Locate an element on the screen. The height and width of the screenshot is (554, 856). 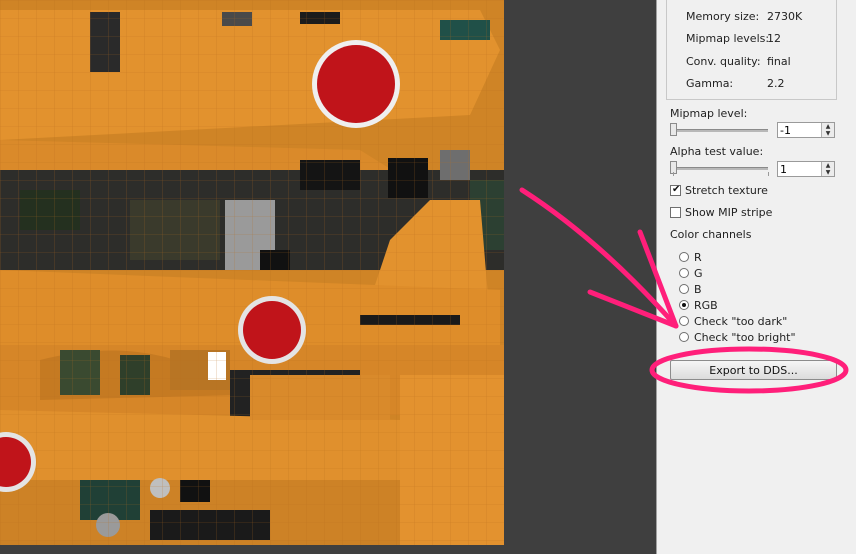
channel-radio-too-bright: Check "too bright" is located at coordinates (737, 338).